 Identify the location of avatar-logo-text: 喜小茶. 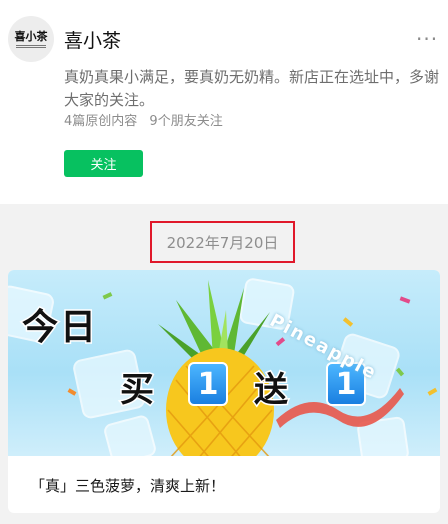
(31, 36).